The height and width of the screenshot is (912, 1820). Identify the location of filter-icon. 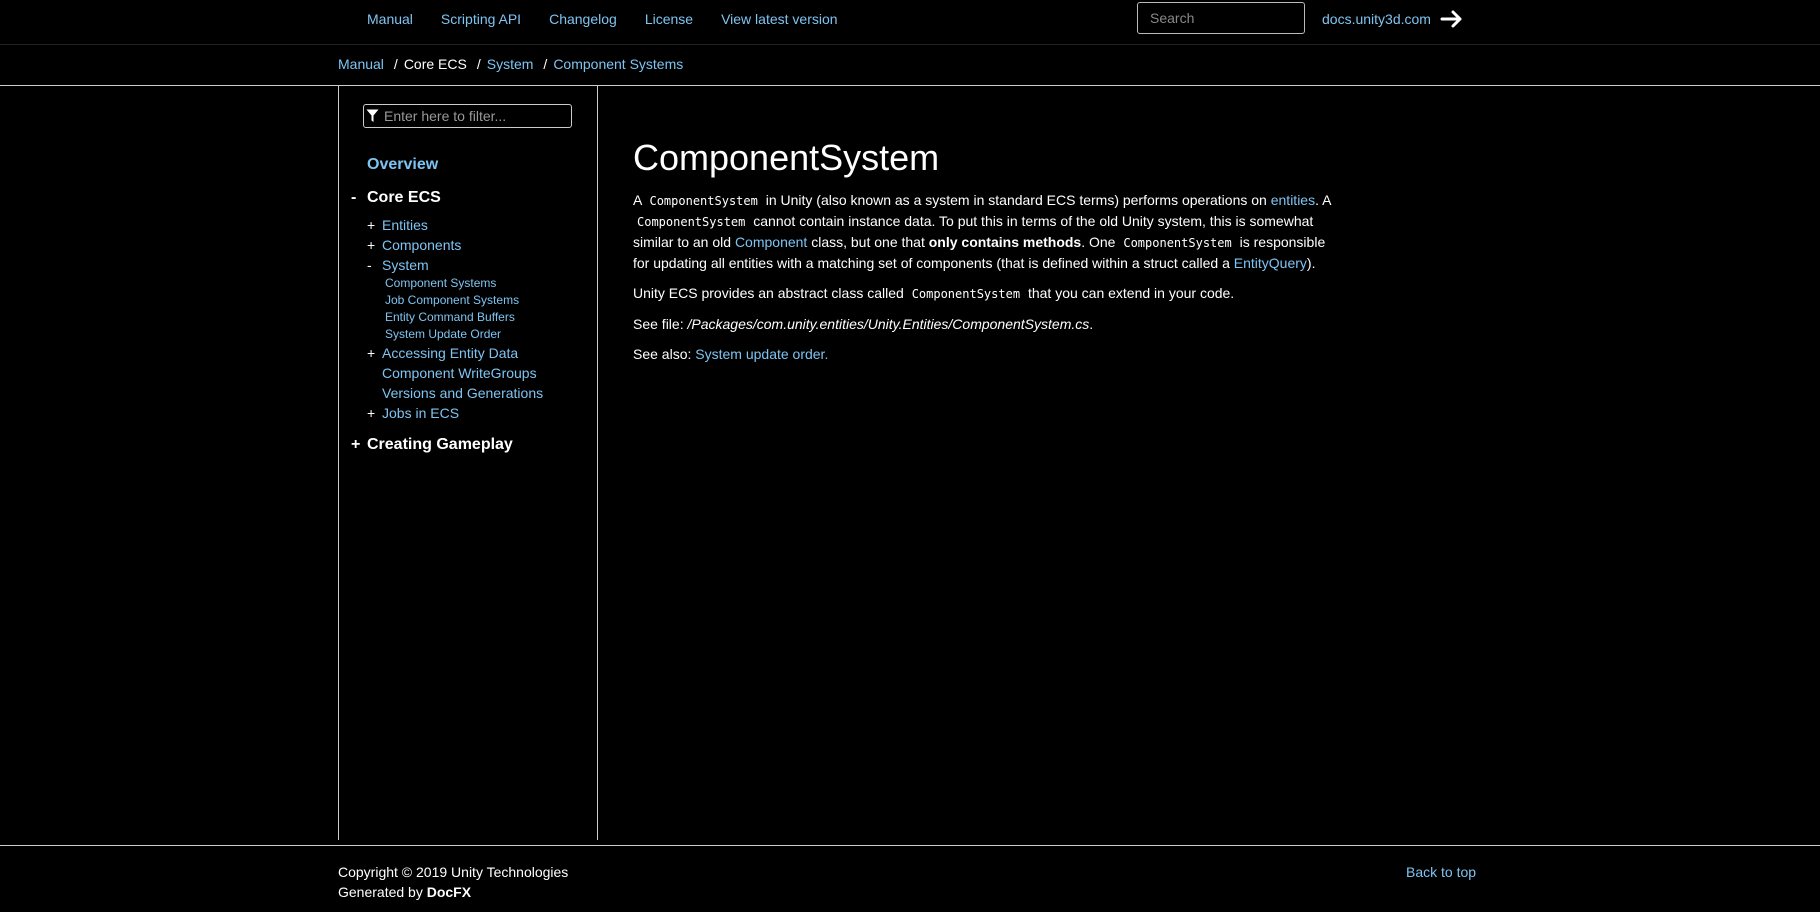
(372, 115).